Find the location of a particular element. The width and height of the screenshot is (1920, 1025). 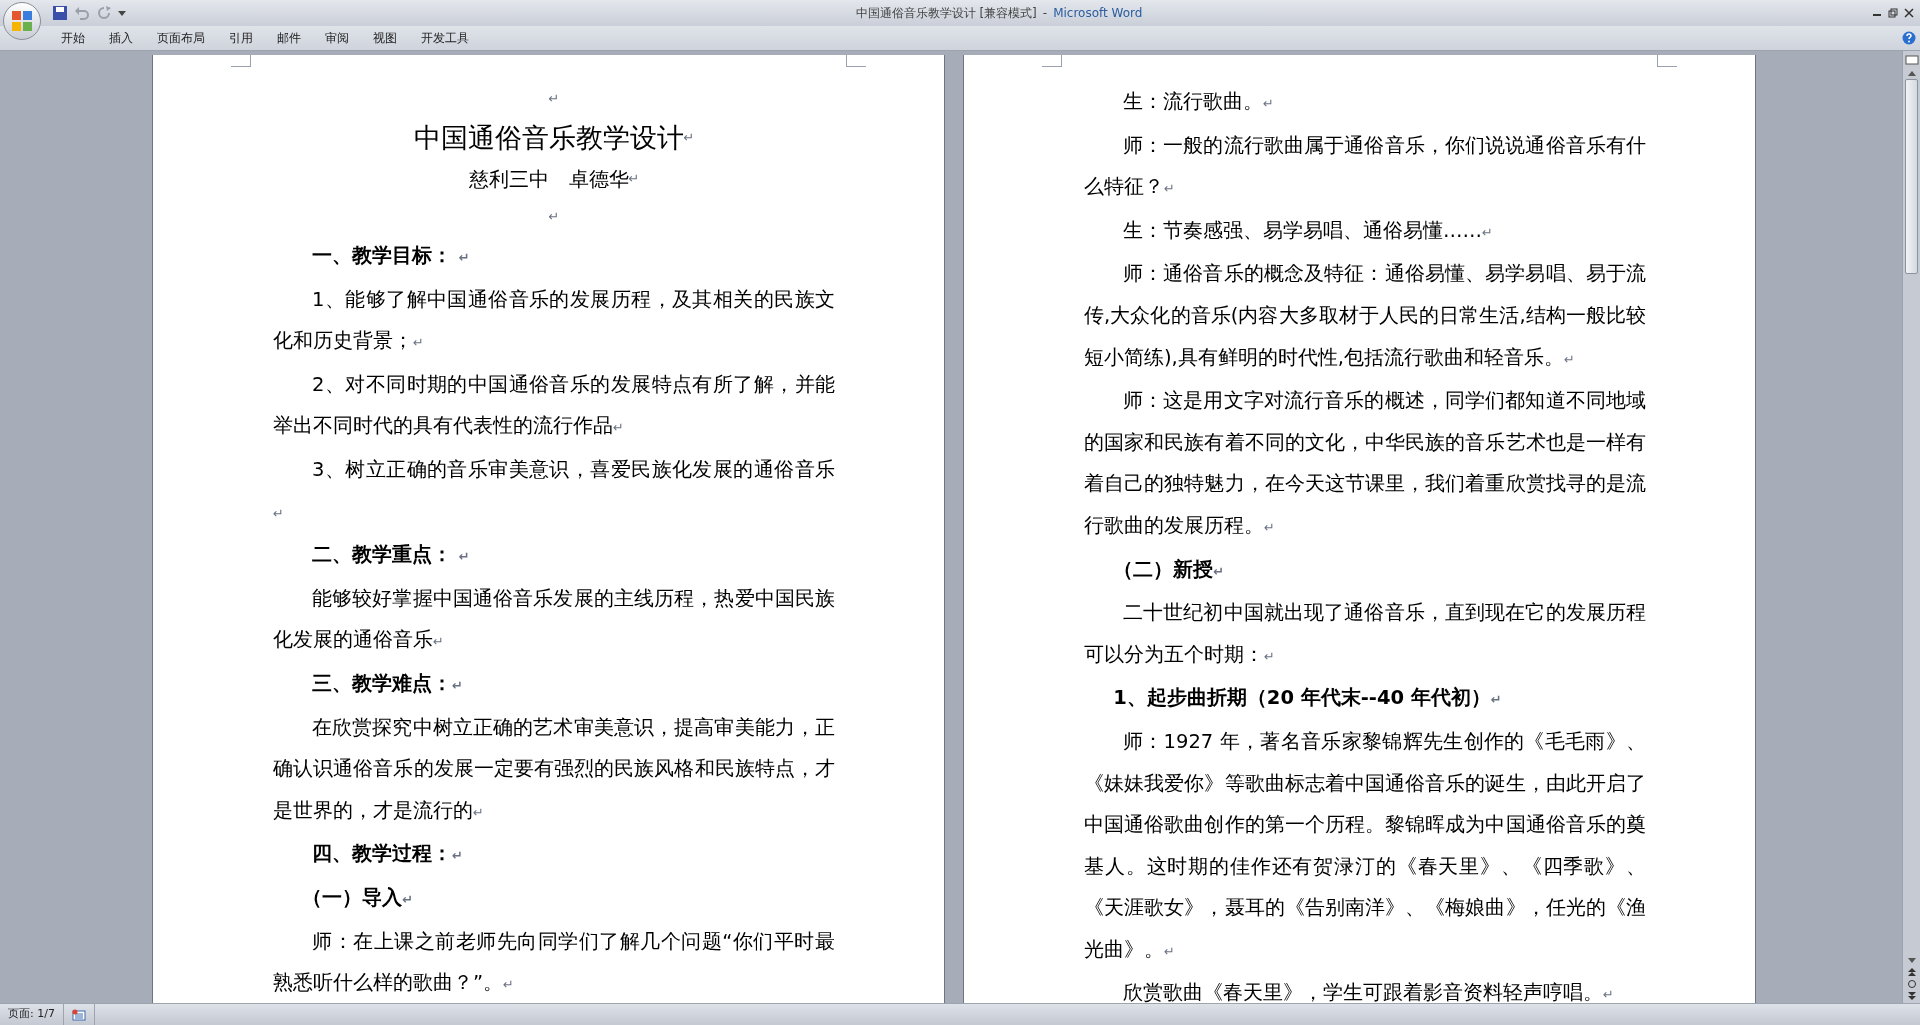

section-heading: 1、起步曲折期（20 年代末--40 年代初）↵ is located at coordinates (1307, 698).